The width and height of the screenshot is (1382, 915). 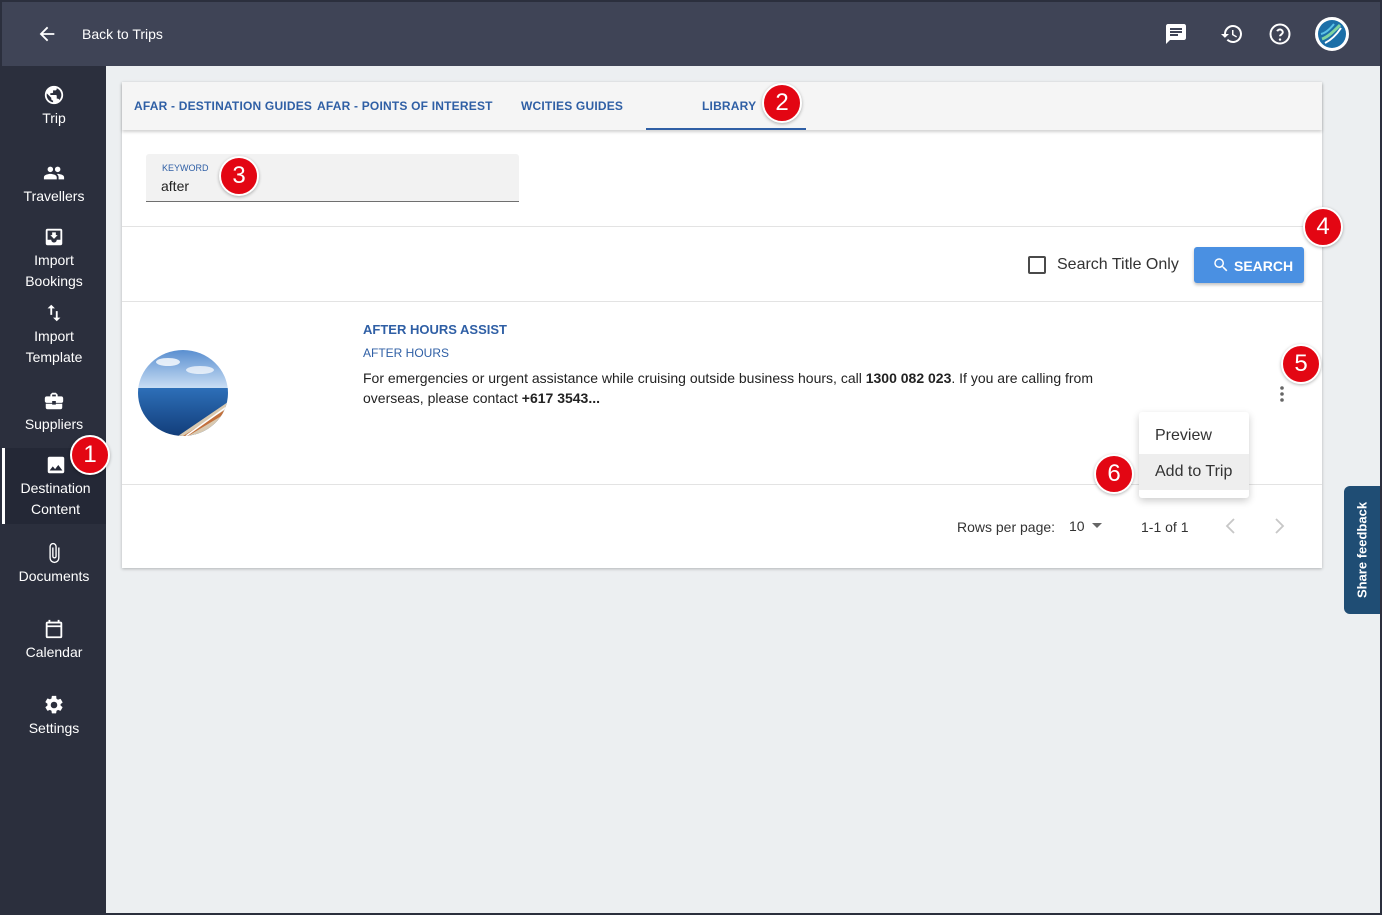 I want to click on callout-marker: 1, so click(x=90, y=455).